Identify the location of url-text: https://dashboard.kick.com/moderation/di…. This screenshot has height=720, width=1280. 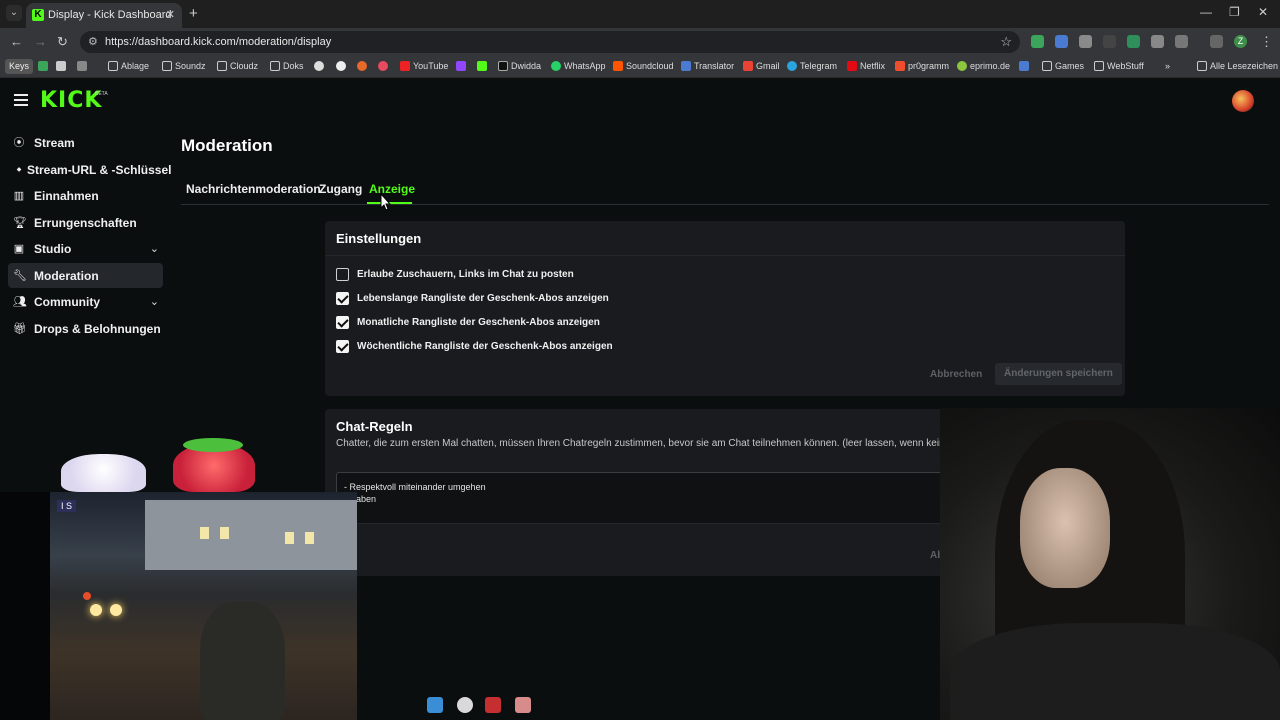
(218, 42).